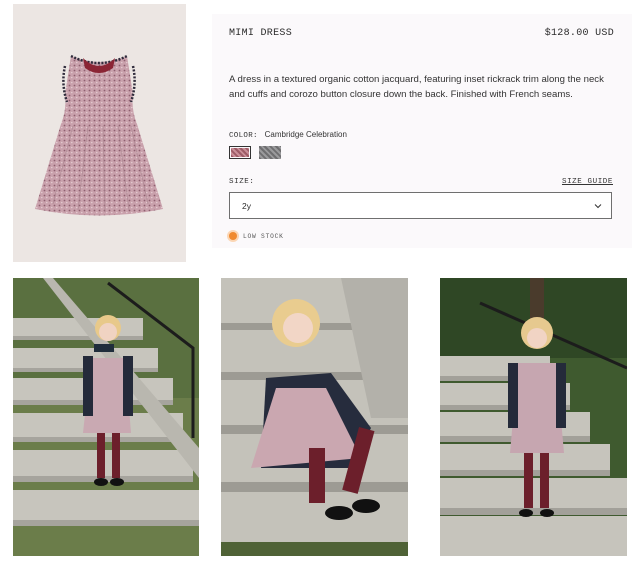 Image resolution: width=635 pixels, height=561 pixels. Describe the element at coordinates (420, 205) in the screenshot. I see `size-select: 2y` at that location.